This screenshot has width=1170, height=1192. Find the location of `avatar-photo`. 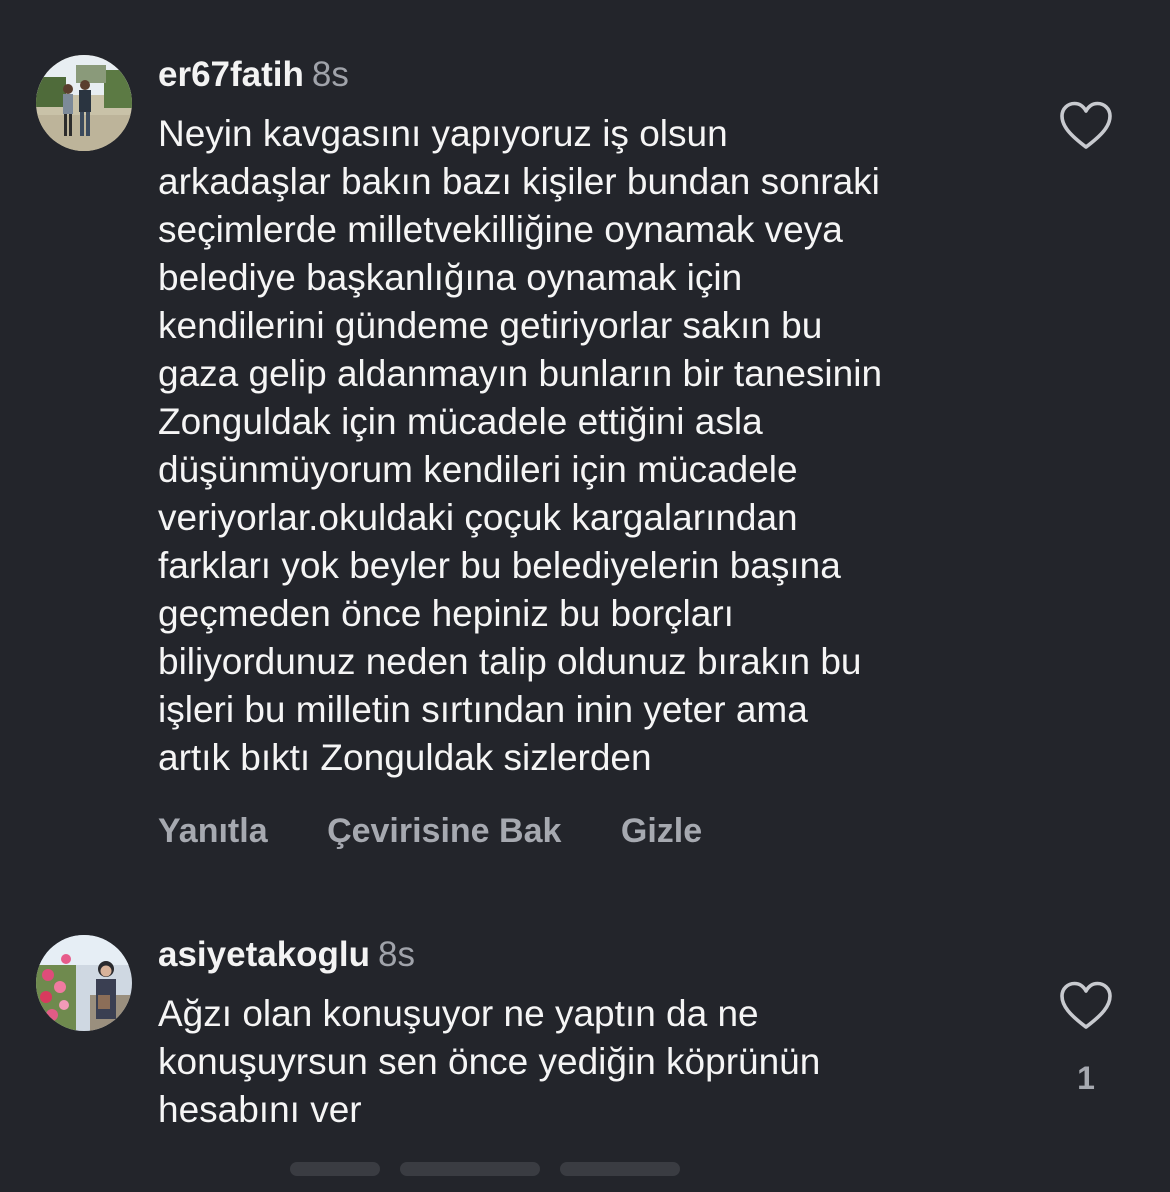

avatar-photo is located at coordinates (84, 983).